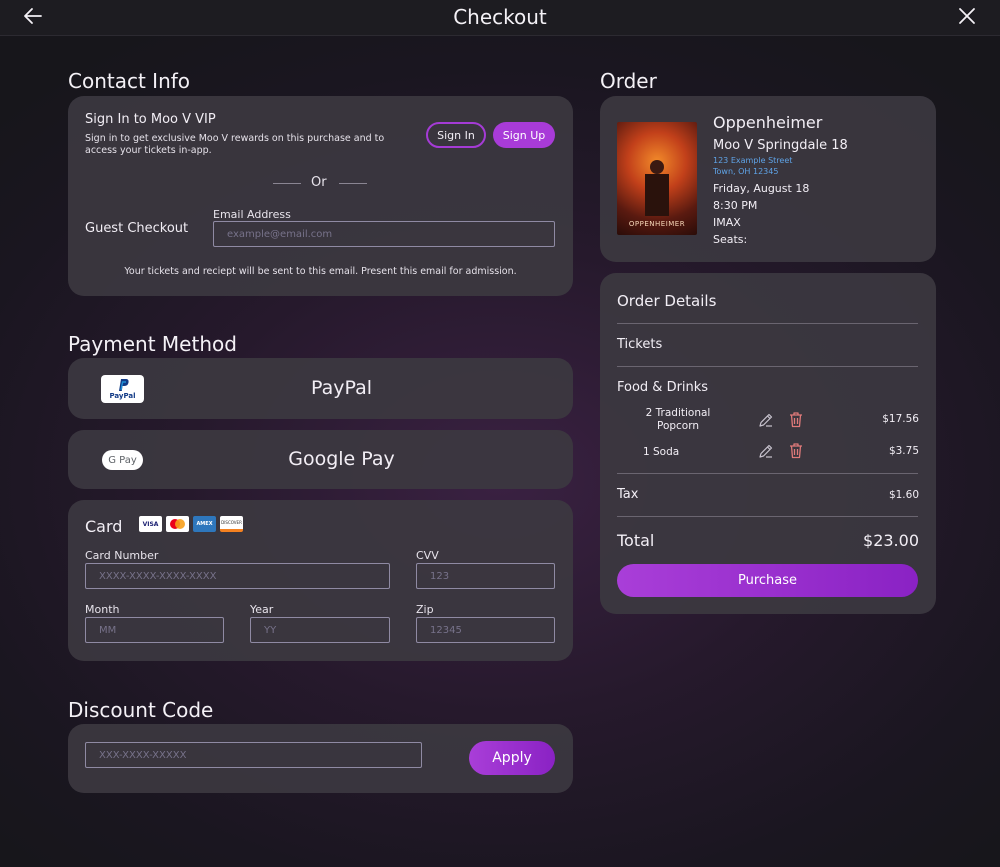  Describe the element at coordinates (678, 413) in the screenshot. I see `food-item-name-line1: 2 Traditional` at that location.